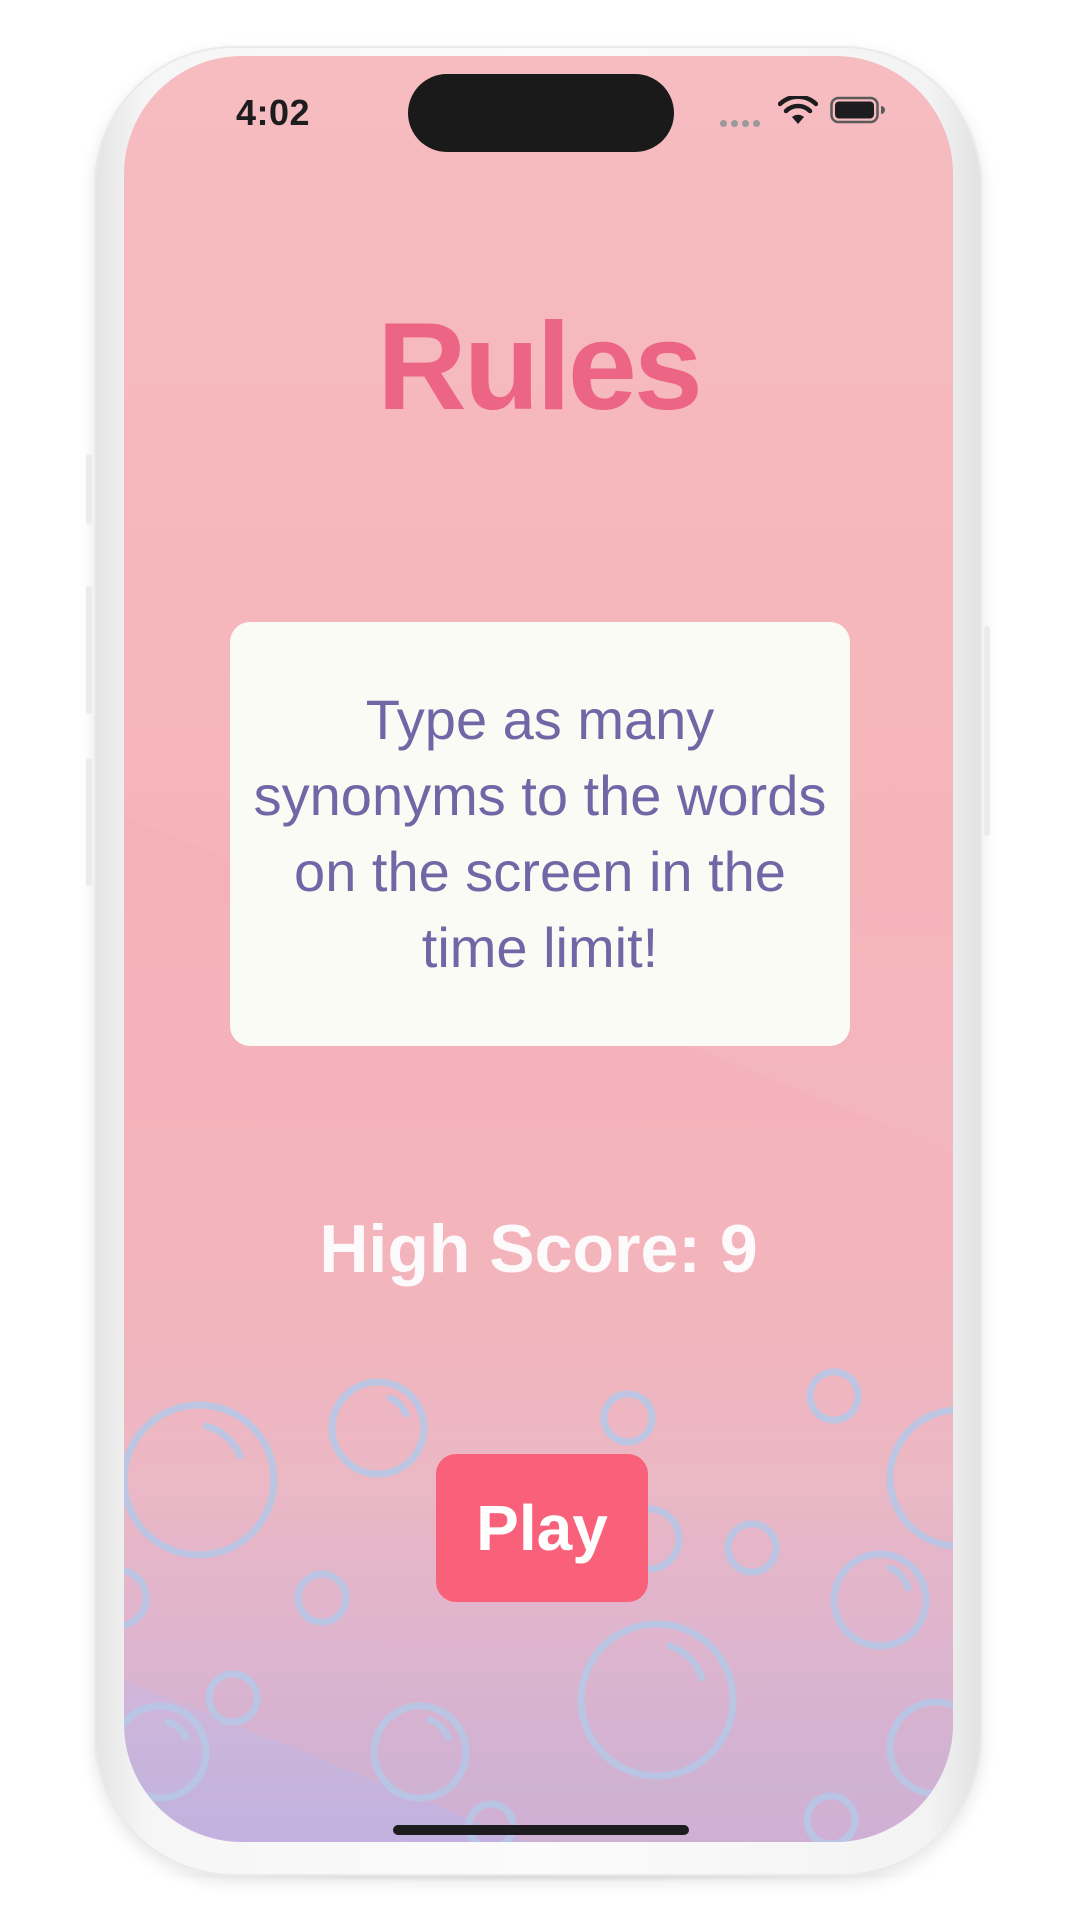  What do you see at coordinates (798, 110) in the screenshot?
I see `wifi-icon` at bounding box center [798, 110].